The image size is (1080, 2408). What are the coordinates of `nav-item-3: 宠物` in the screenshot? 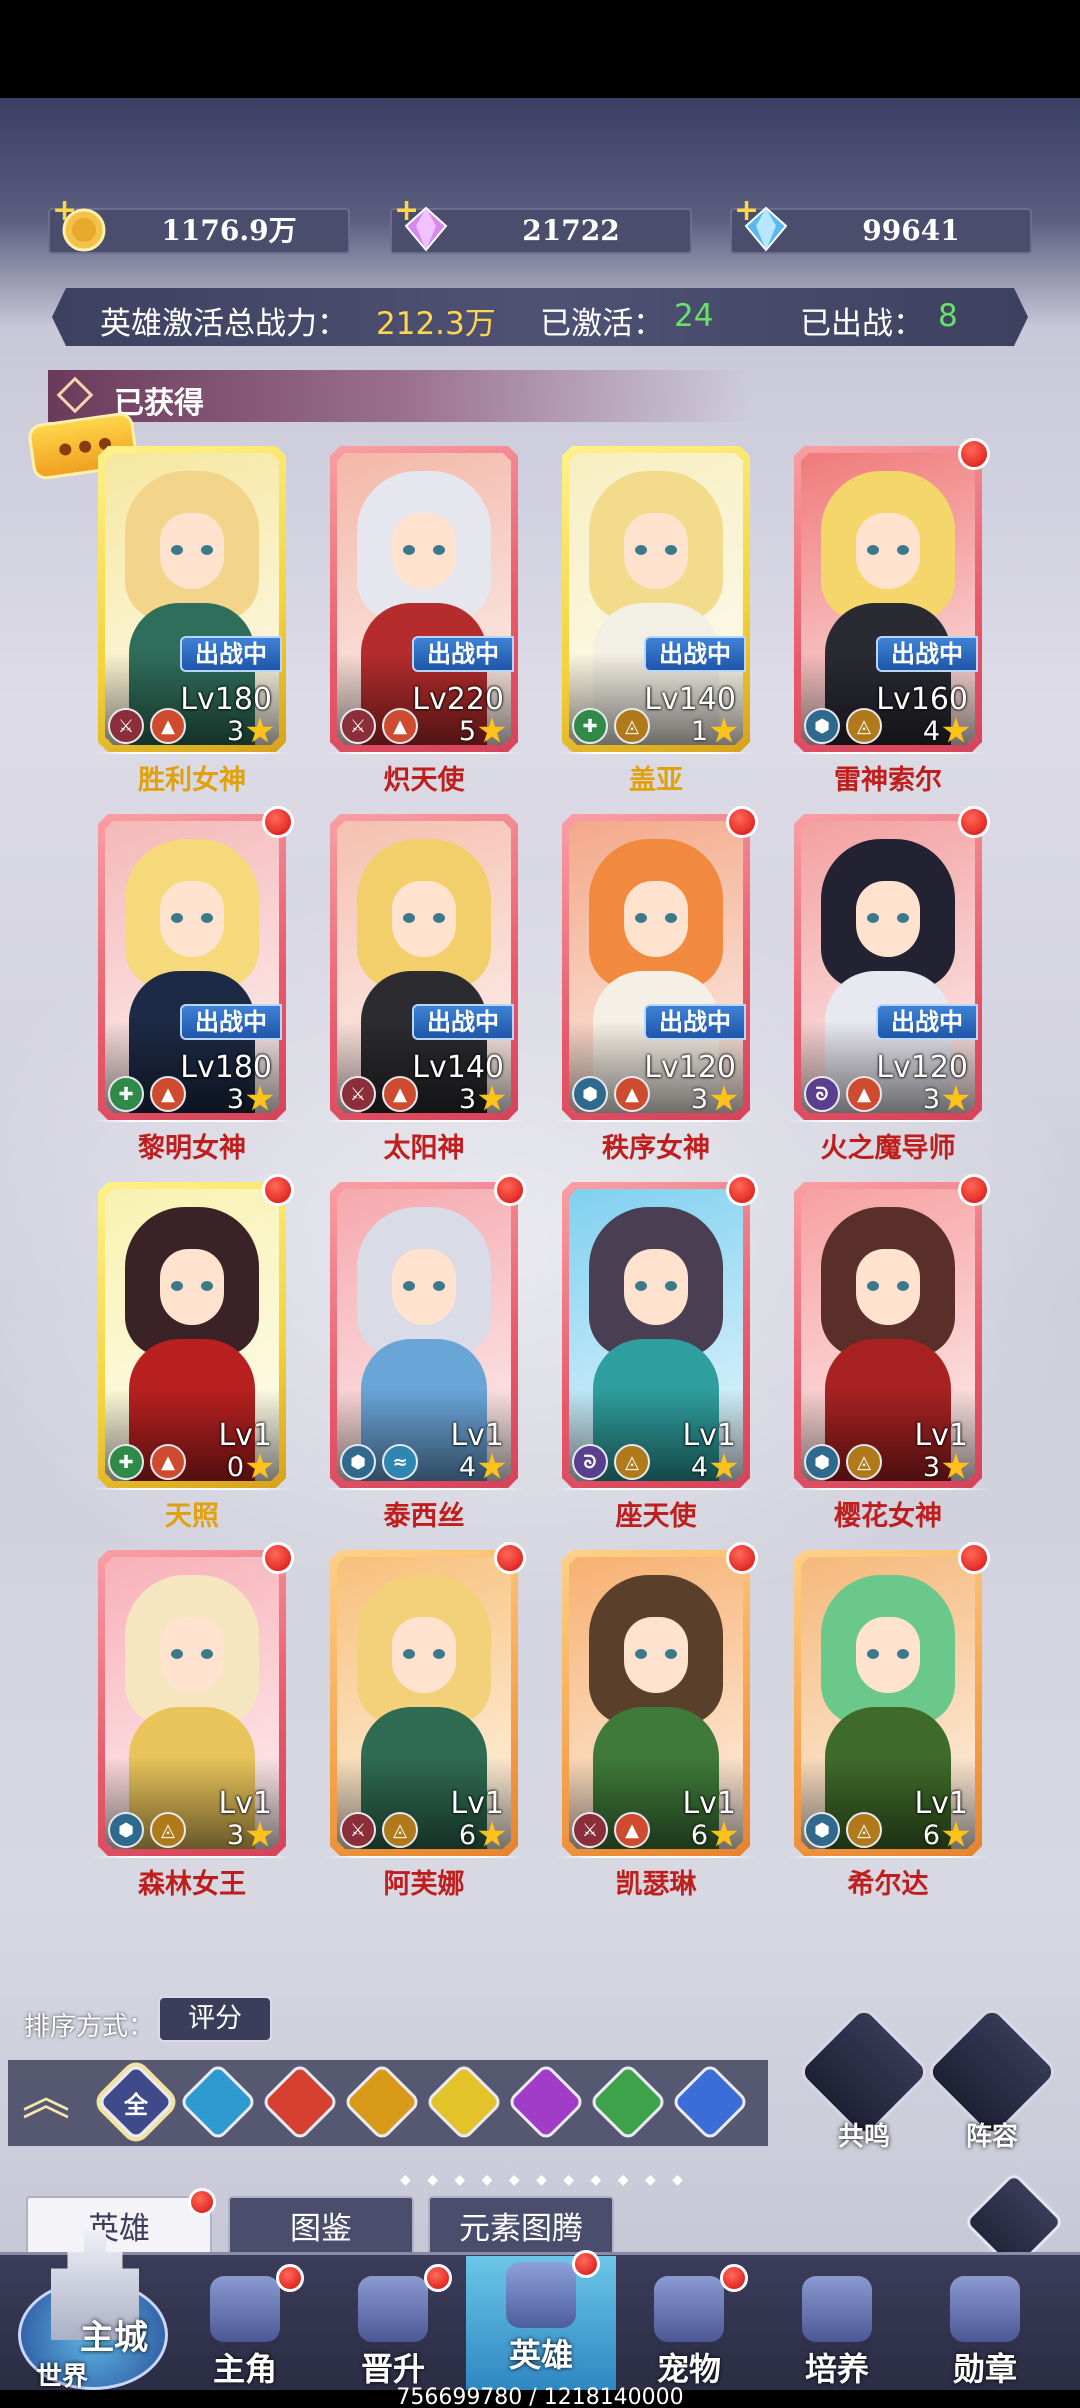 It's located at (689, 2327).